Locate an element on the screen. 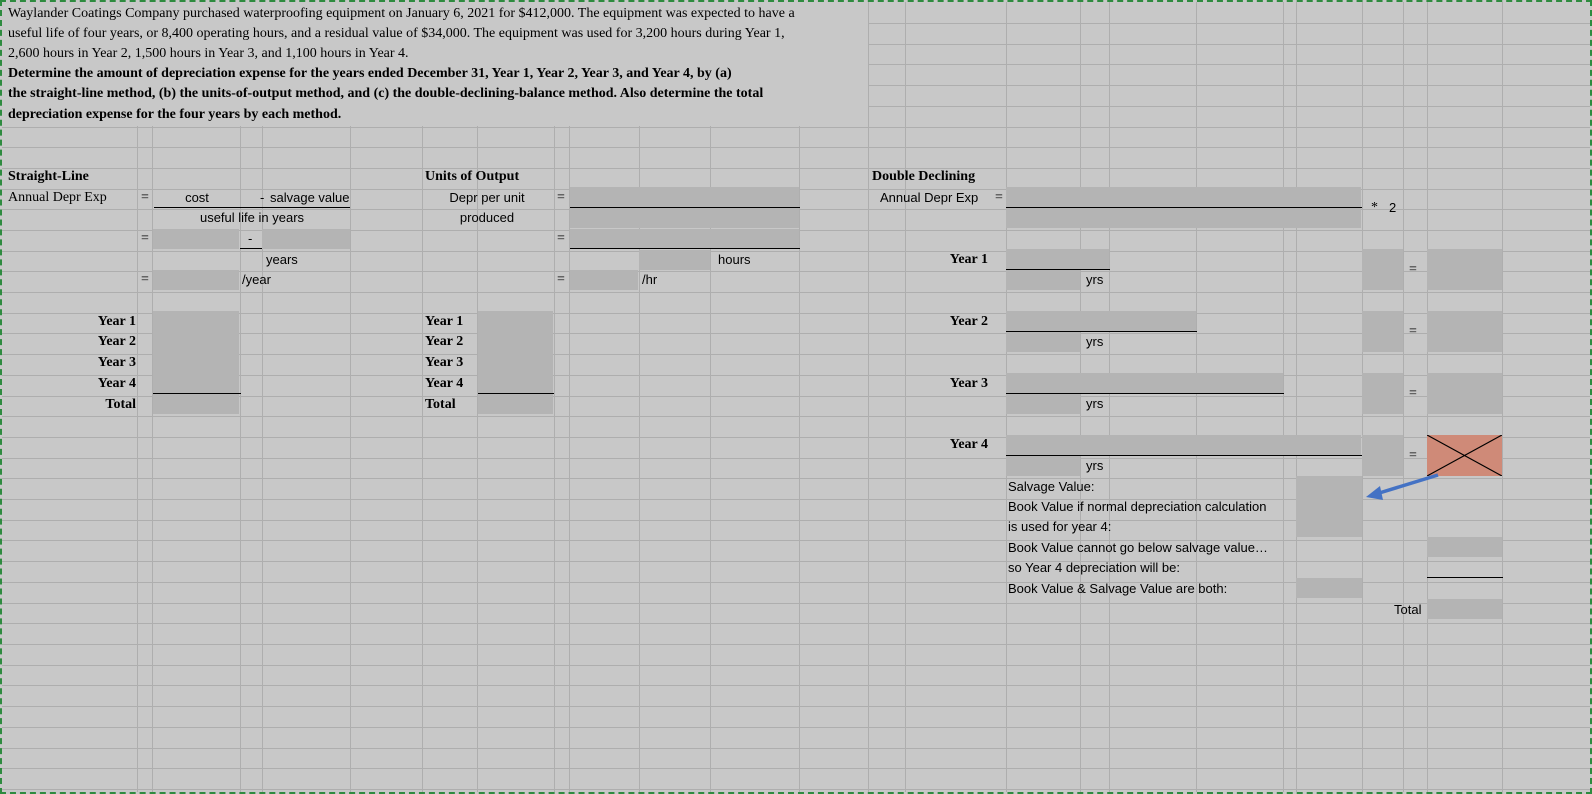 The image size is (1592, 794). uo-underline is located at coordinates (685, 248).